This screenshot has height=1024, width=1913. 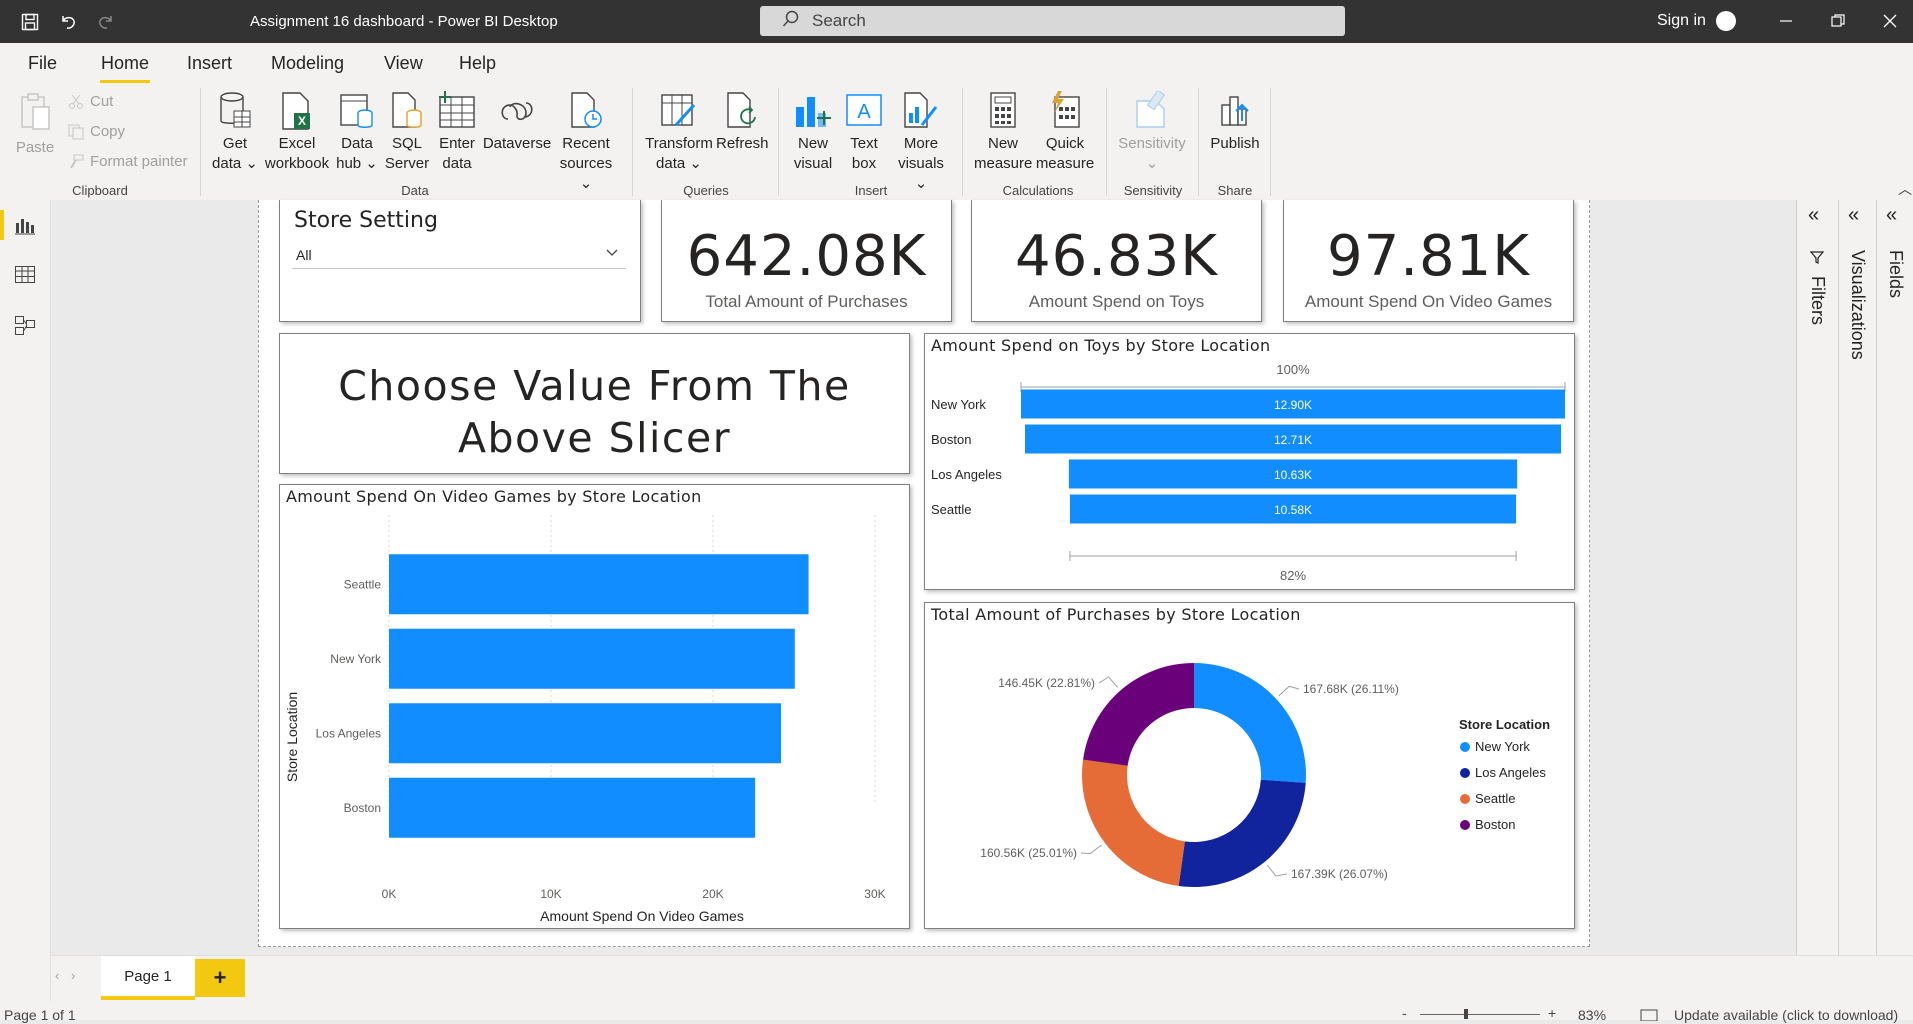 I want to click on publish-button: Publish, so click(x=1235, y=122).